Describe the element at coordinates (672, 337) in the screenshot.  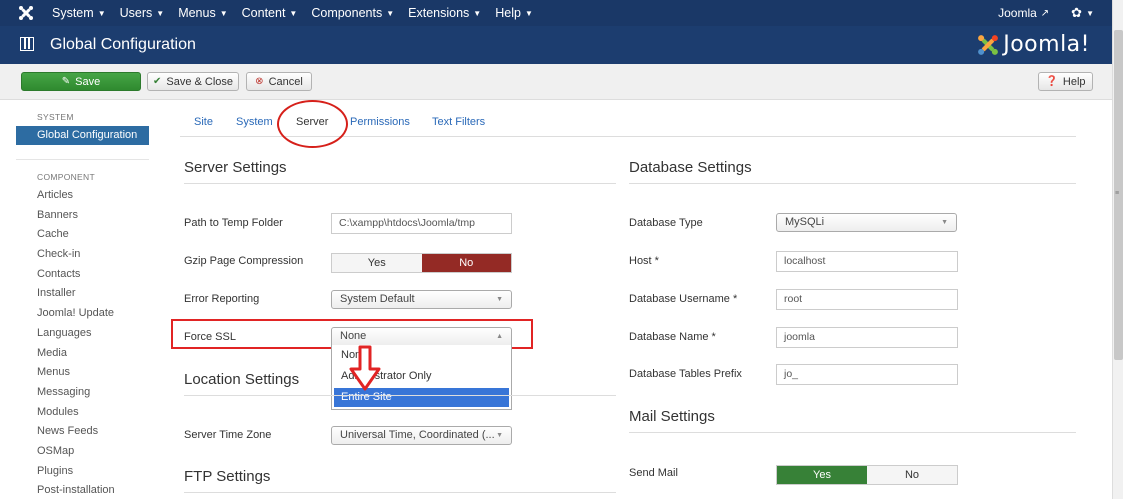
I see `database-name-label: Database Name *` at that location.